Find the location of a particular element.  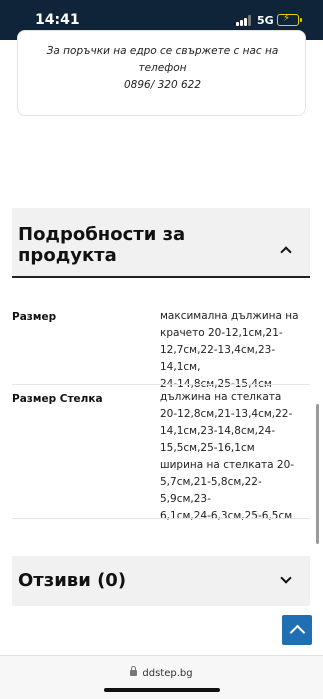

url-display: ddstep.bg is located at coordinates (161, 672).